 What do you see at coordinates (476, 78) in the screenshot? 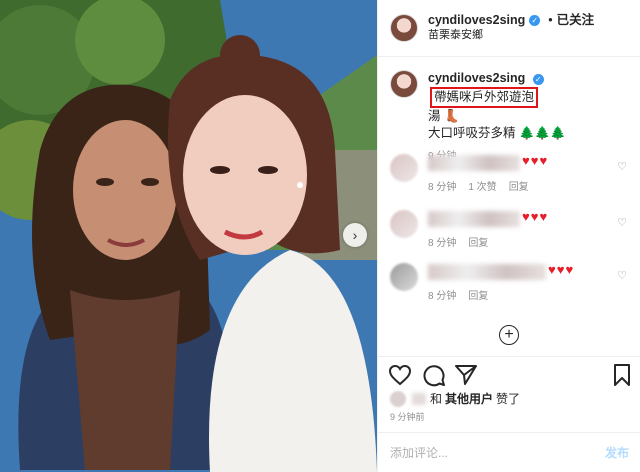
I see `caption-username: cyndiloves2sing` at bounding box center [476, 78].